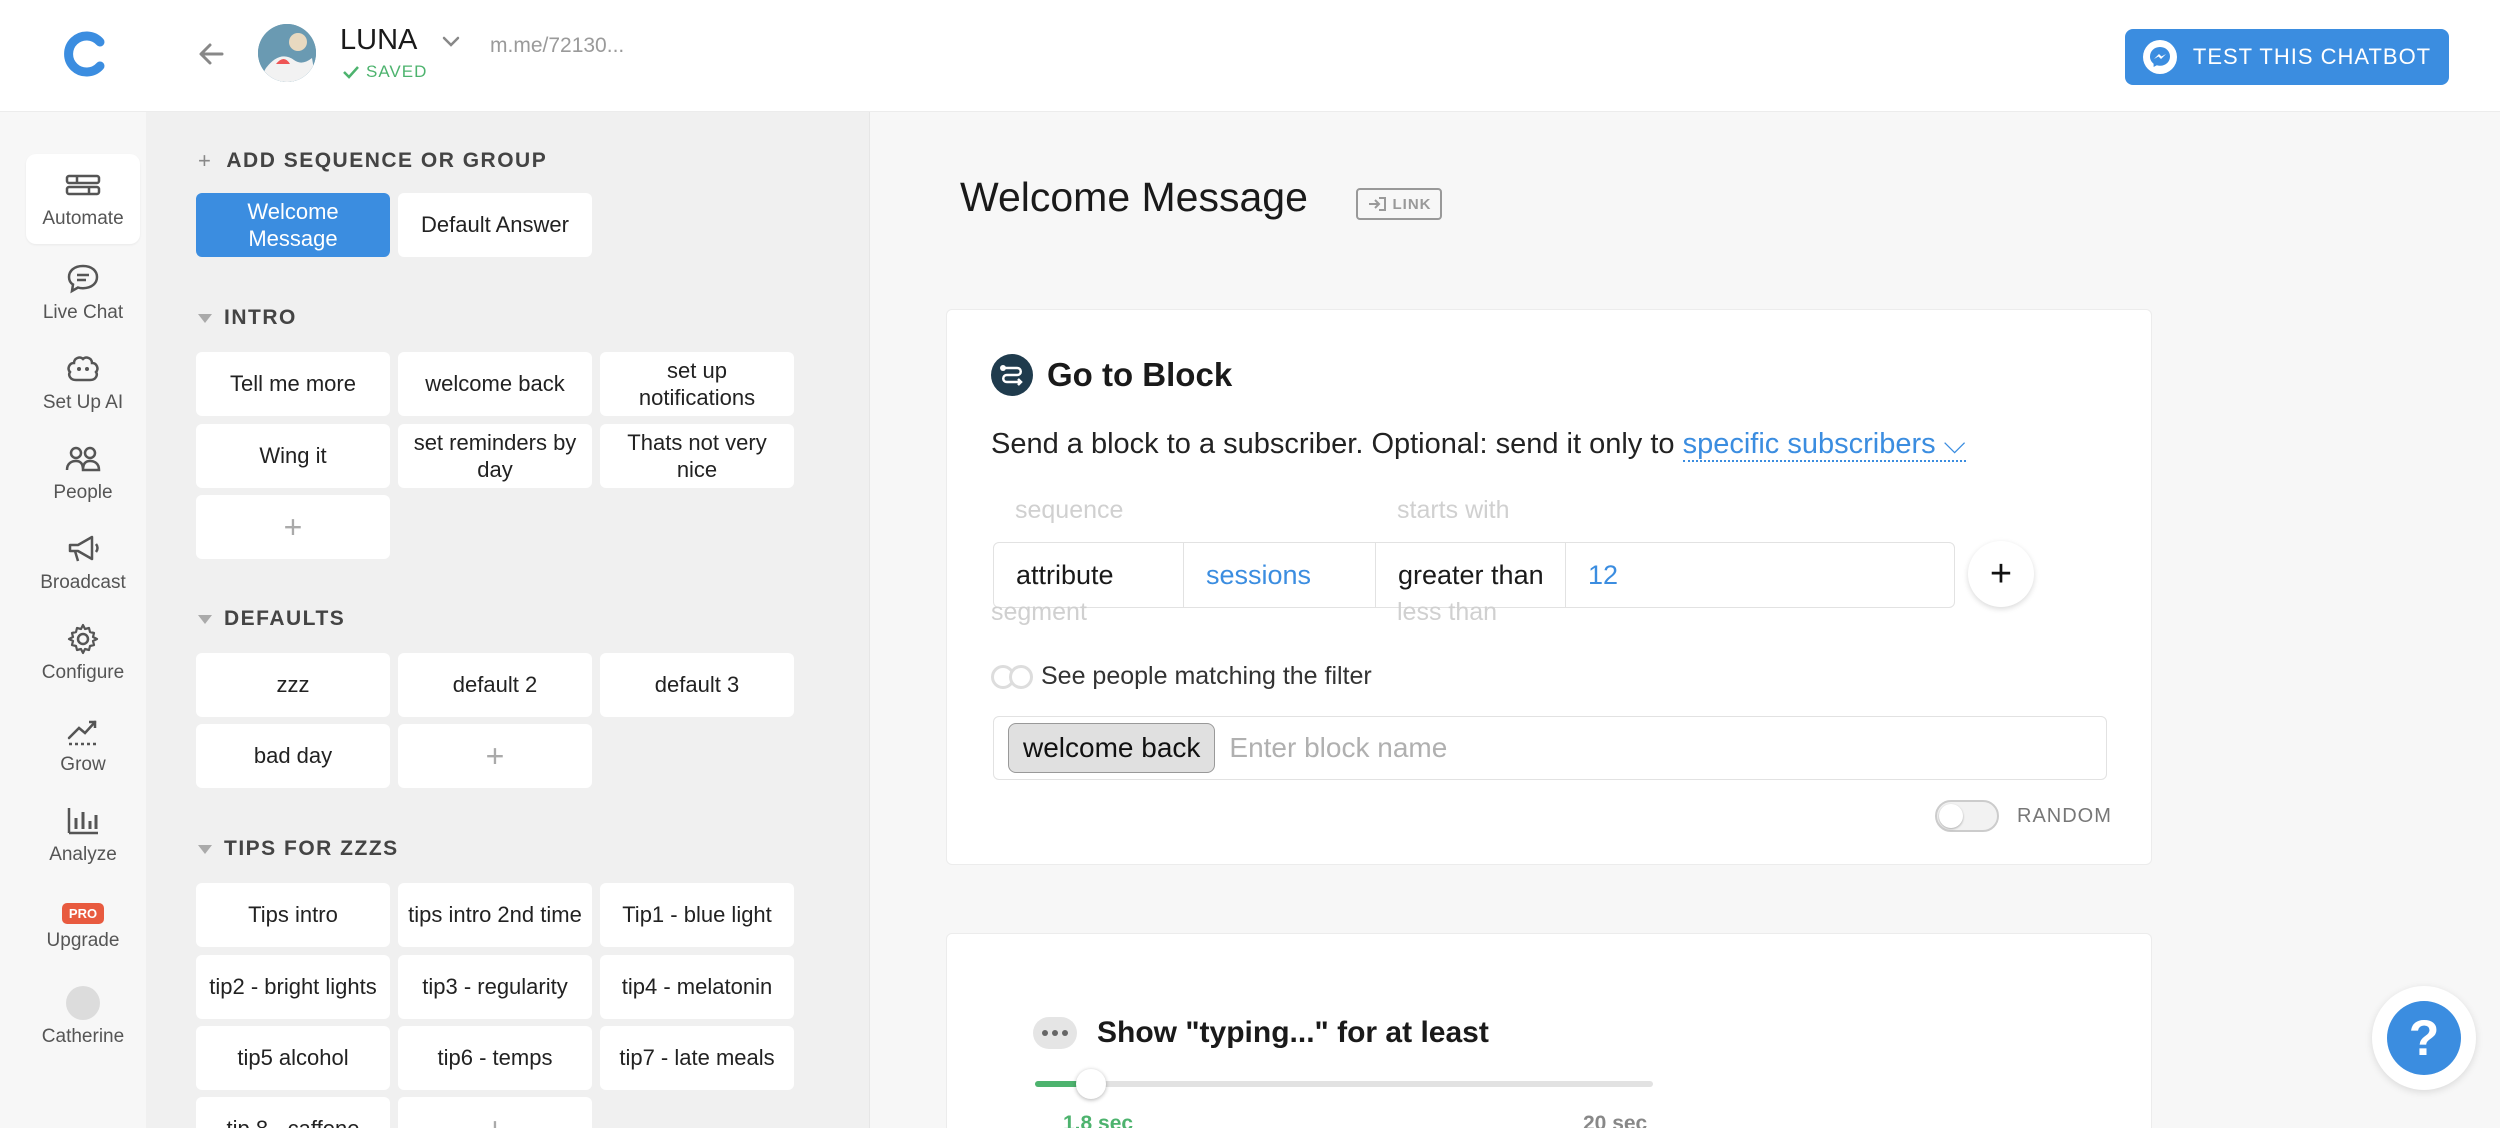 The image size is (2500, 1128). What do you see at coordinates (495, 1058) in the screenshot?
I see `block-item: tip6 - temps` at bounding box center [495, 1058].